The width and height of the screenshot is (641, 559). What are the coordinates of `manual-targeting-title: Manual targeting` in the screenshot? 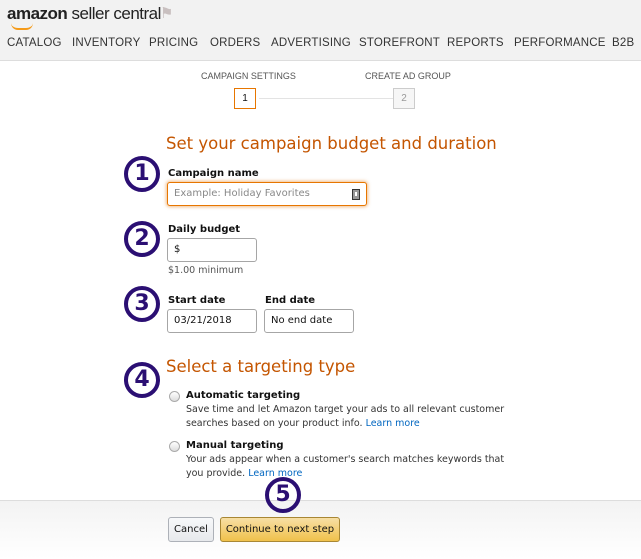 It's located at (235, 445).